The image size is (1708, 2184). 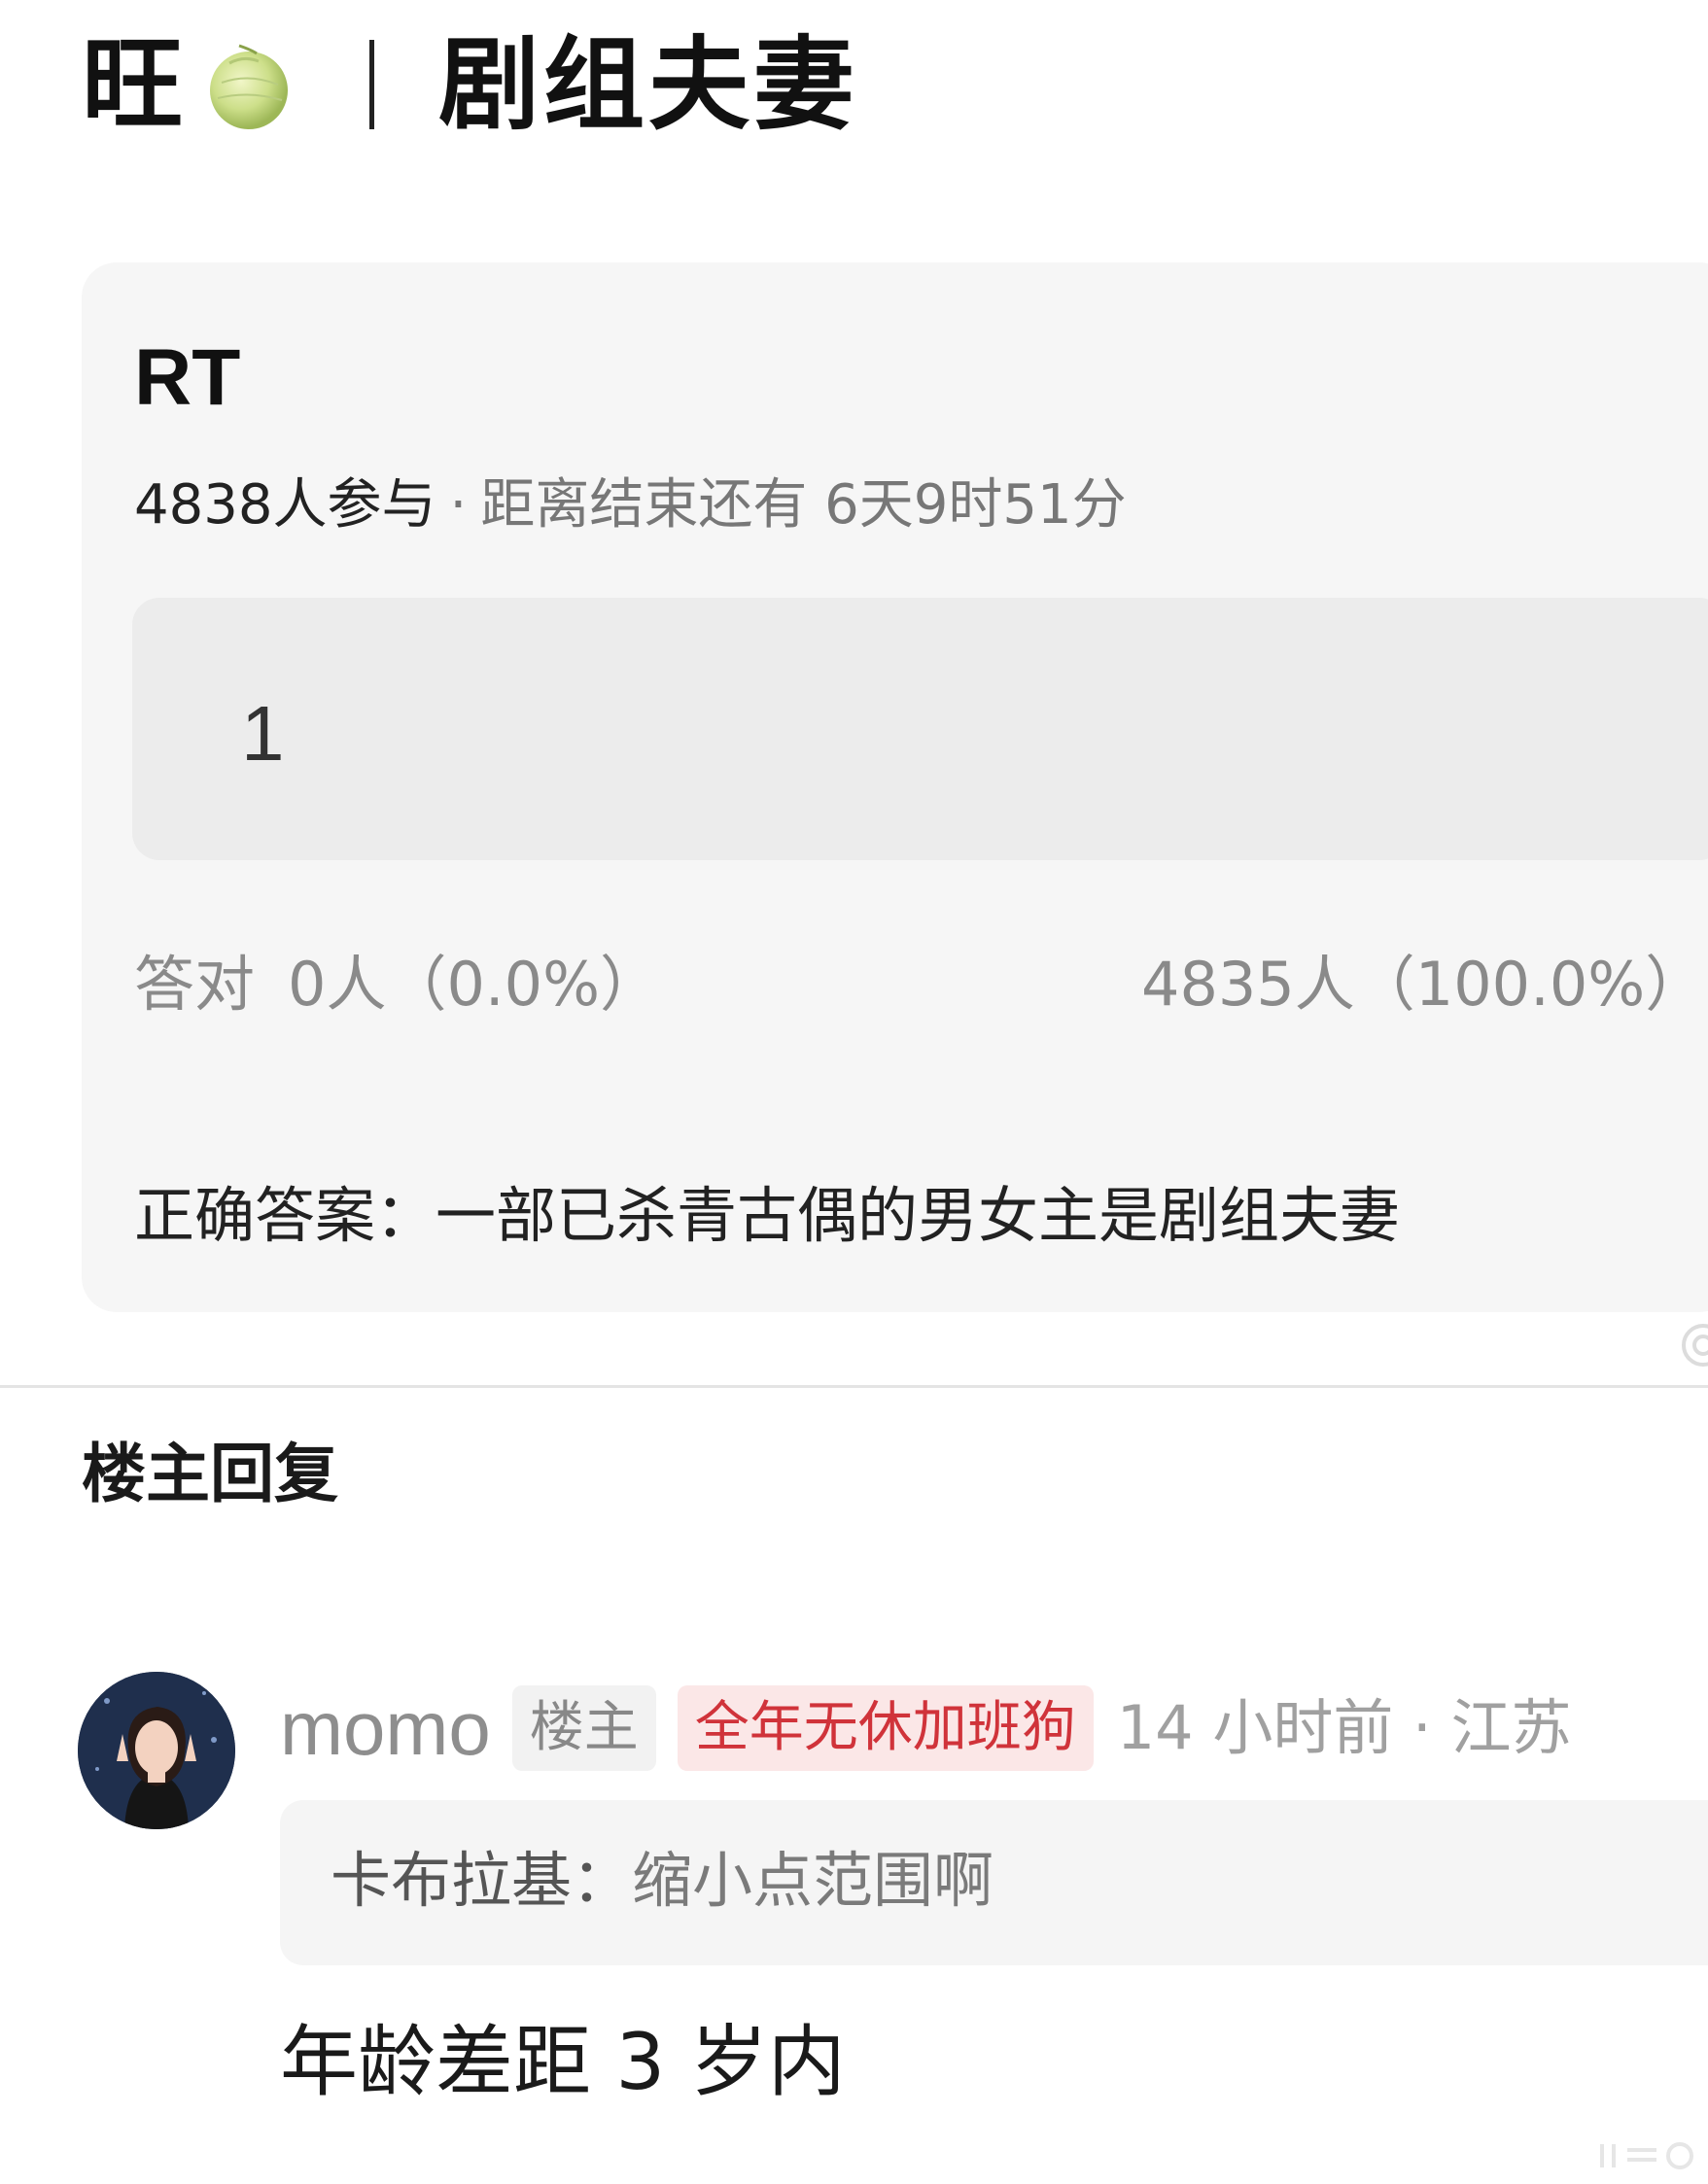 What do you see at coordinates (813, 1880) in the screenshot?
I see `quote-text: 缩小点范围啊` at bounding box center [813, 1880].